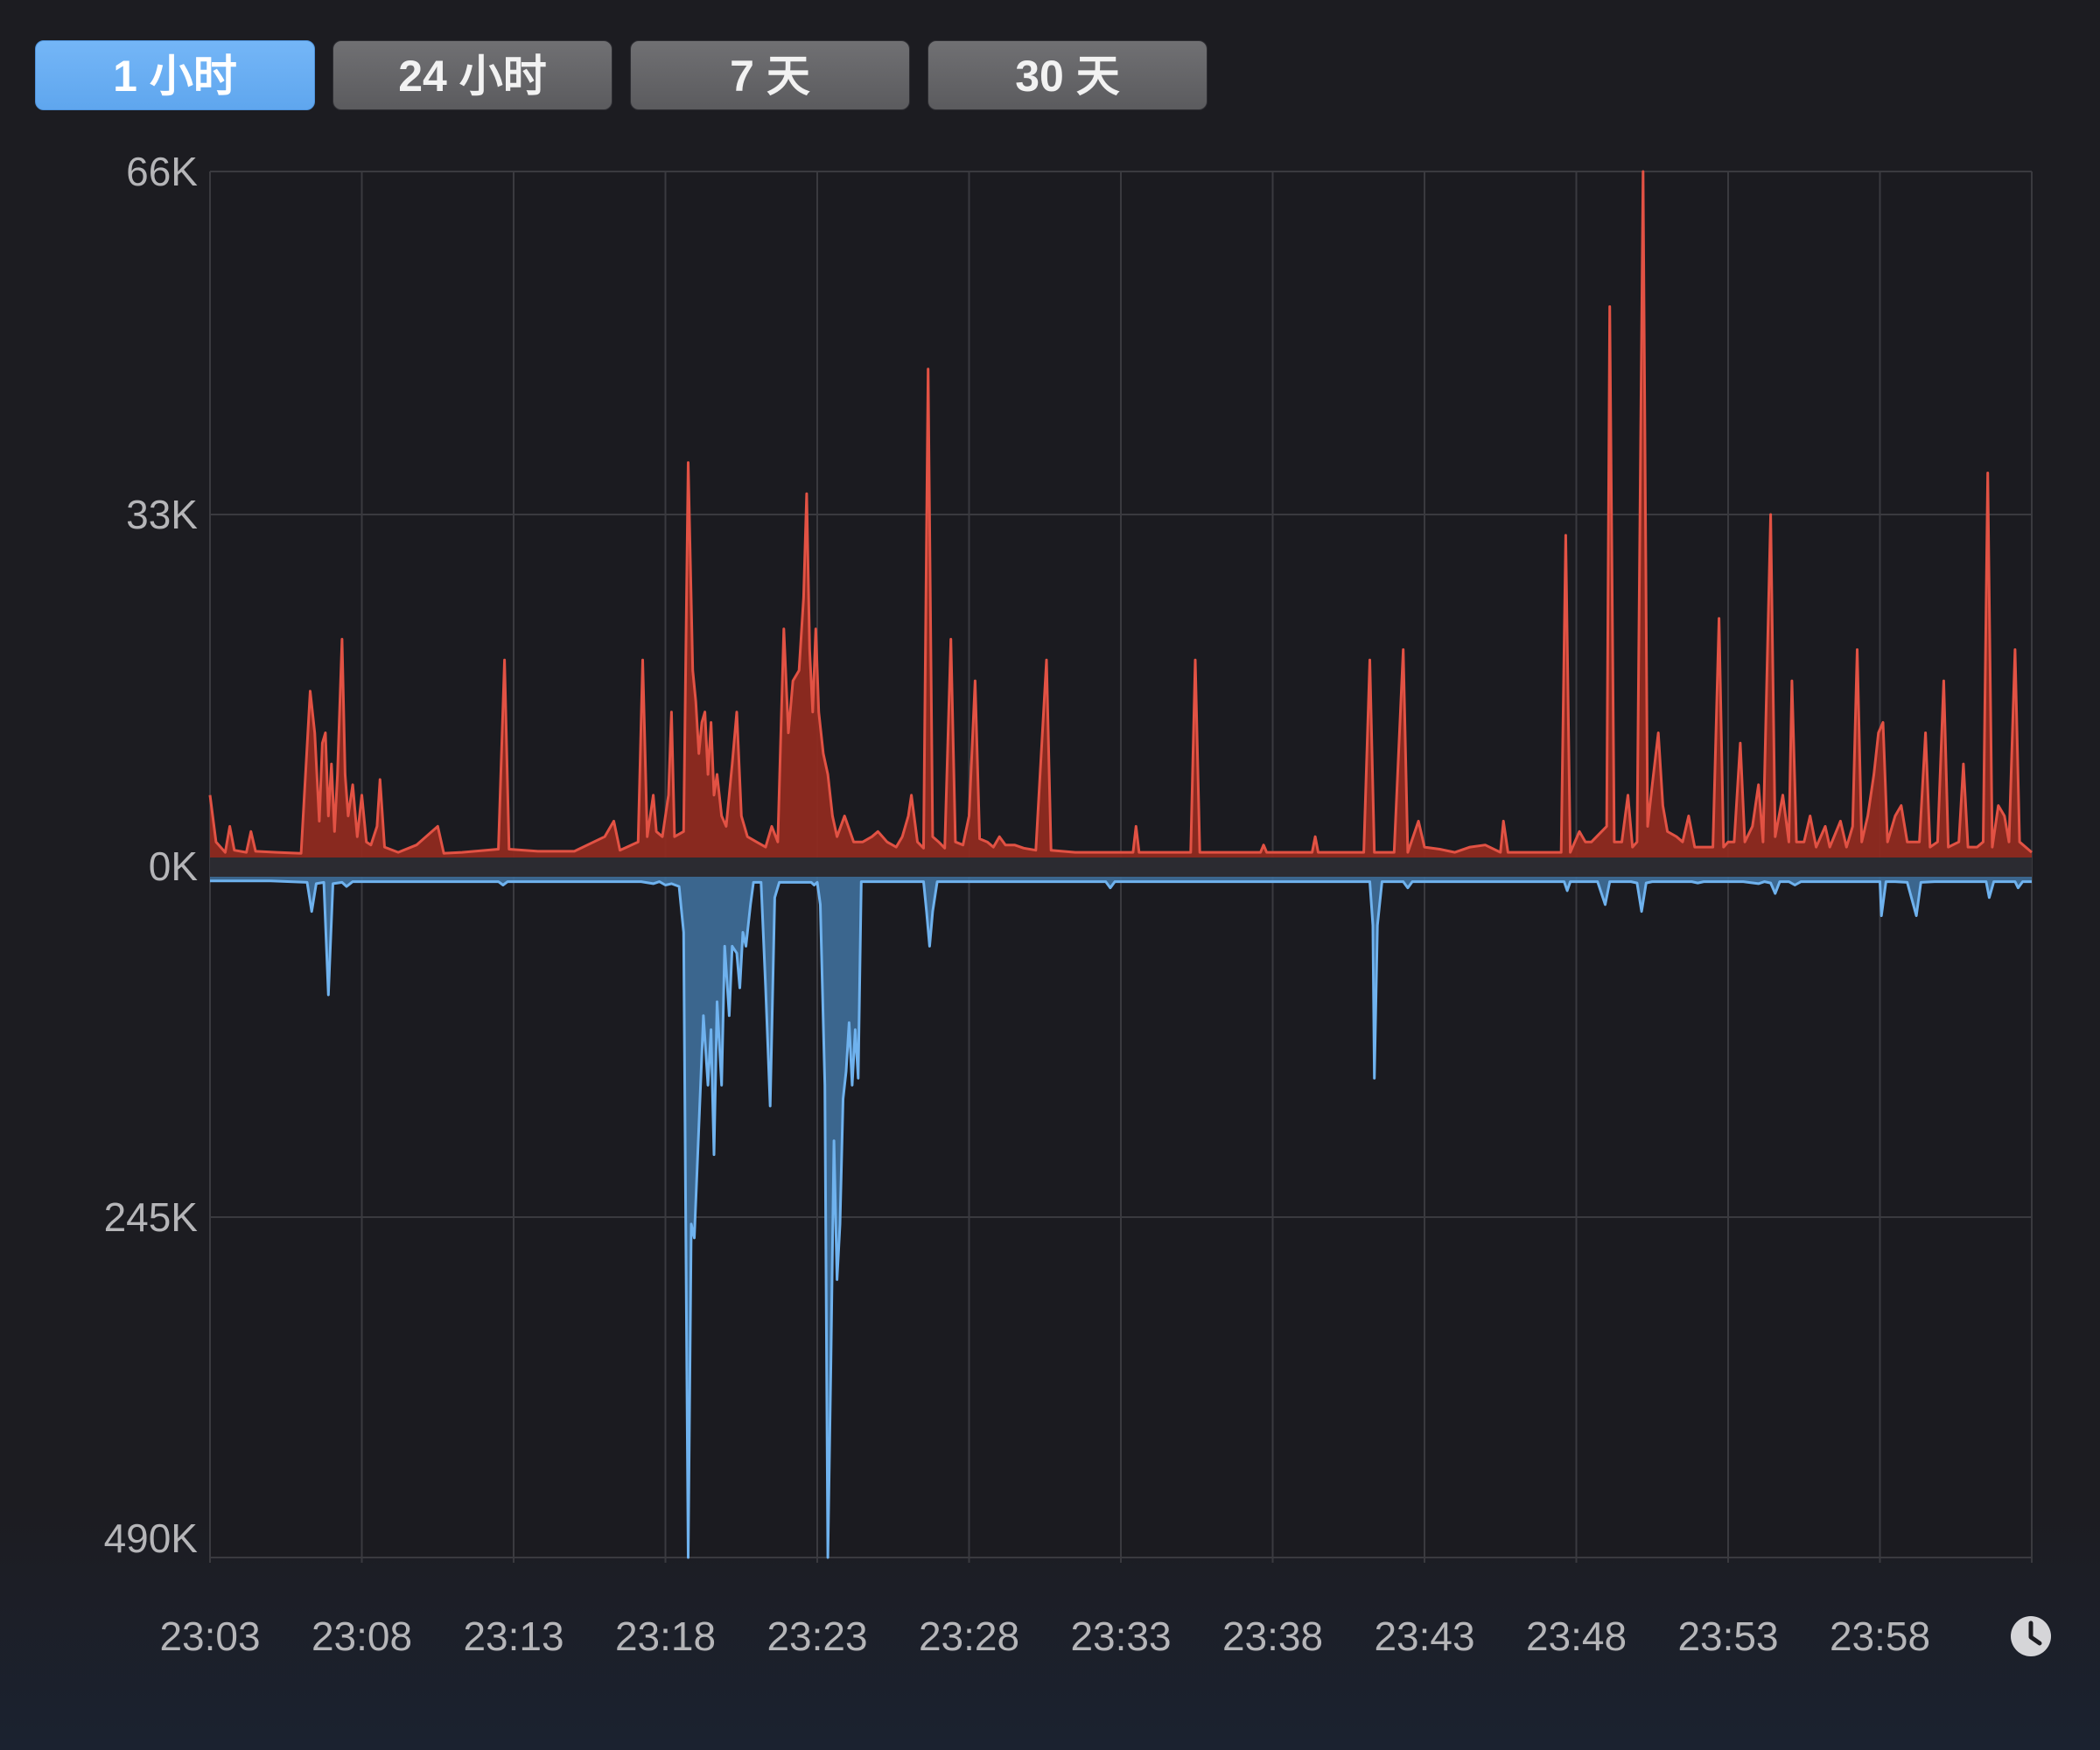  I want to click on x-tick-label: 23:43, so click(1424, 1636).